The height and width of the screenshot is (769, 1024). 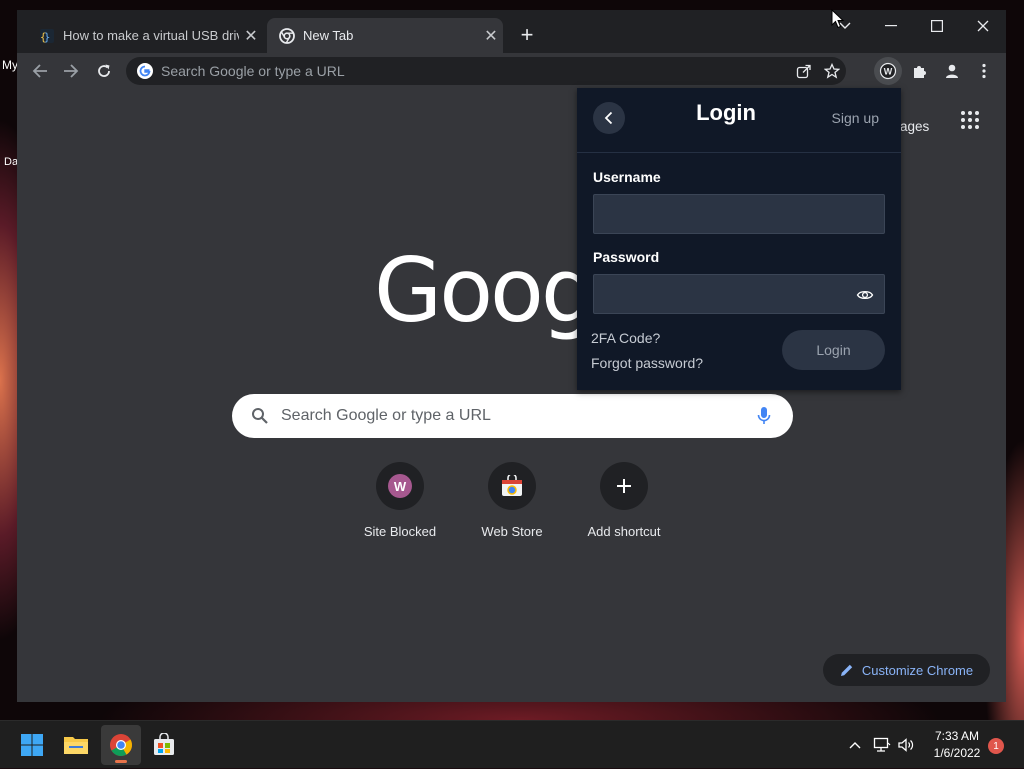 What do you see at coordinates (400, 531) in the screenshot?
I see `shortcut-label: Site Blocked` at bounding box center [400, 531].